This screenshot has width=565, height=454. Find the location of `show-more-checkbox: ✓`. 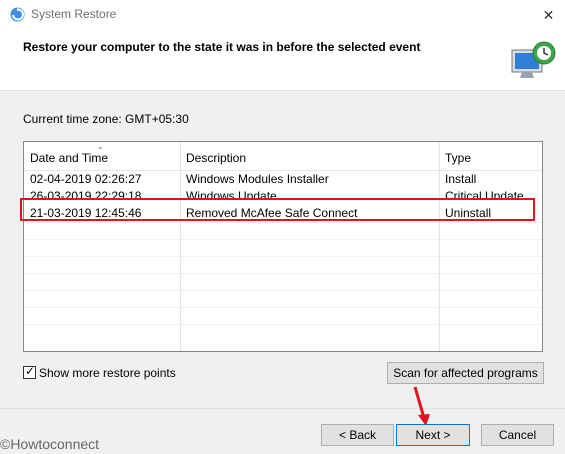

show-more-checkbox: ✓ is located at coordinates (29, 371).